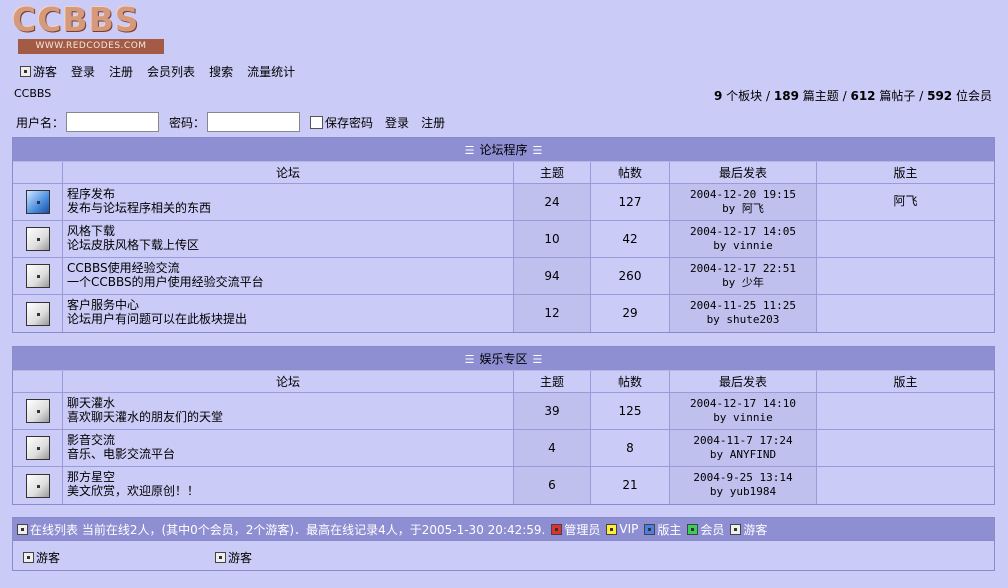 The width and height of the screenshot is (1008, 588). Describe the element at coordinates (288, 202) in the screenshot. I see `row-name-cell: 程序发布 发布与论坛程序相关的东西` at that location.